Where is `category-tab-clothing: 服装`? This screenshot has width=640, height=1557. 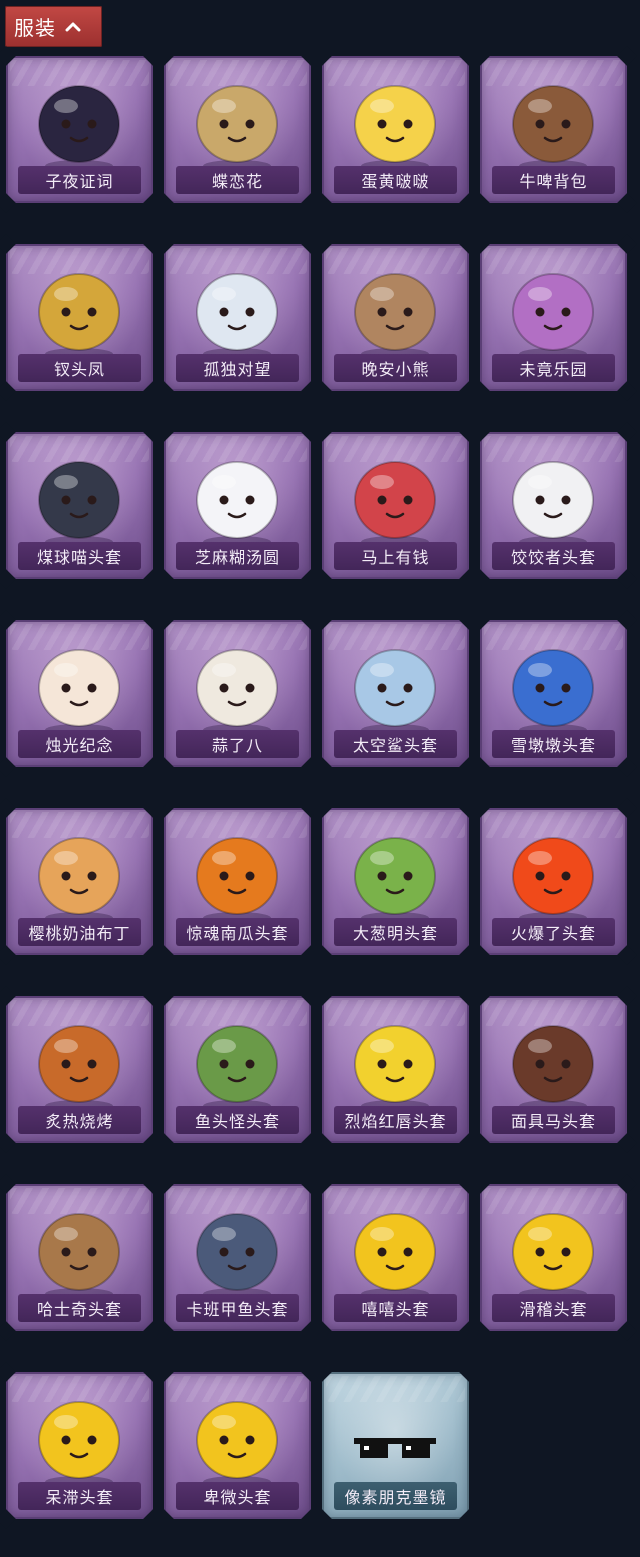 category-tab-clothing: 服装 is located at coordinates (53, 26).